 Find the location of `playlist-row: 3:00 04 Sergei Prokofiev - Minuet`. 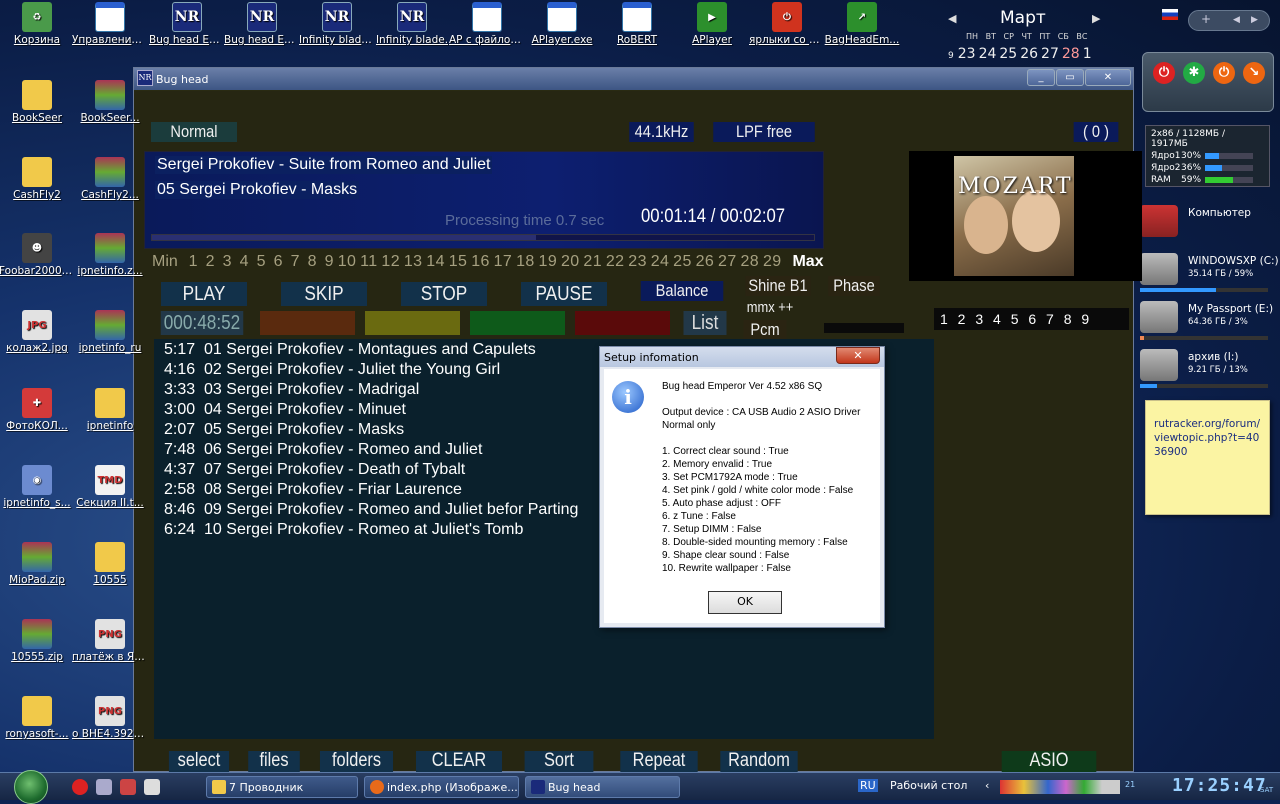

playlist-row: 3:00 04 Sergei Prokofiev - Minuet is located at coordinates (285, 410).